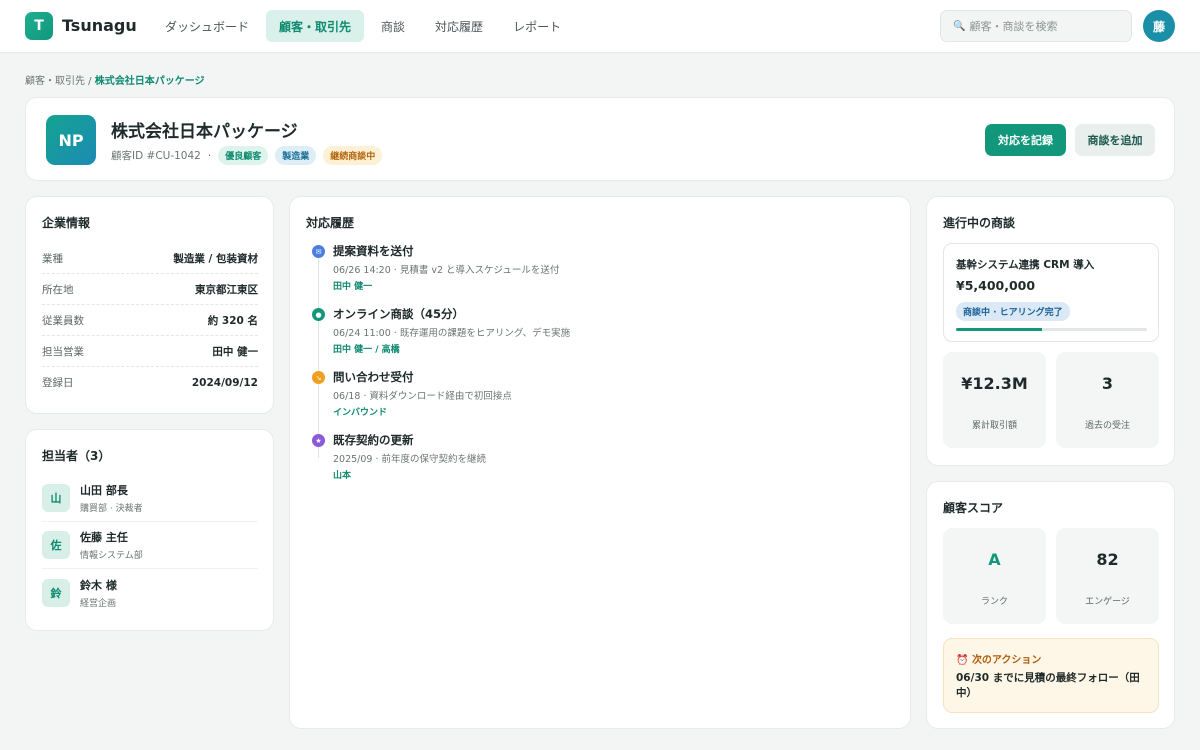 The width and height of the screenshot is (1200, 750). What do you see at coordinates (104, 537) in the screenshot?
I see `contact-name: 佐藤 主任` at bounding box center [104, 537].